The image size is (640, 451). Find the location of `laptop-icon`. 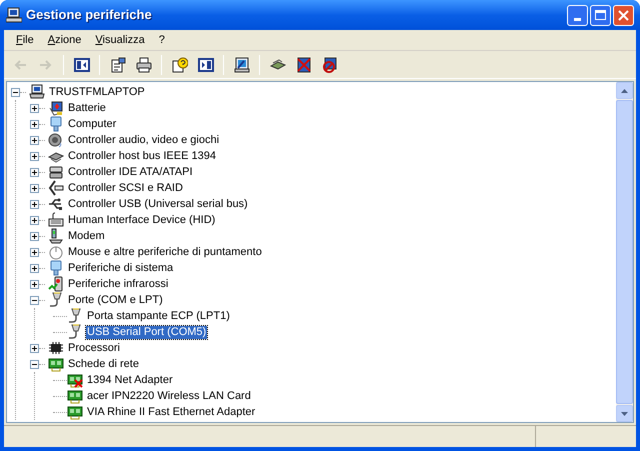

laptop-icon is located at coordinates (37, 92).